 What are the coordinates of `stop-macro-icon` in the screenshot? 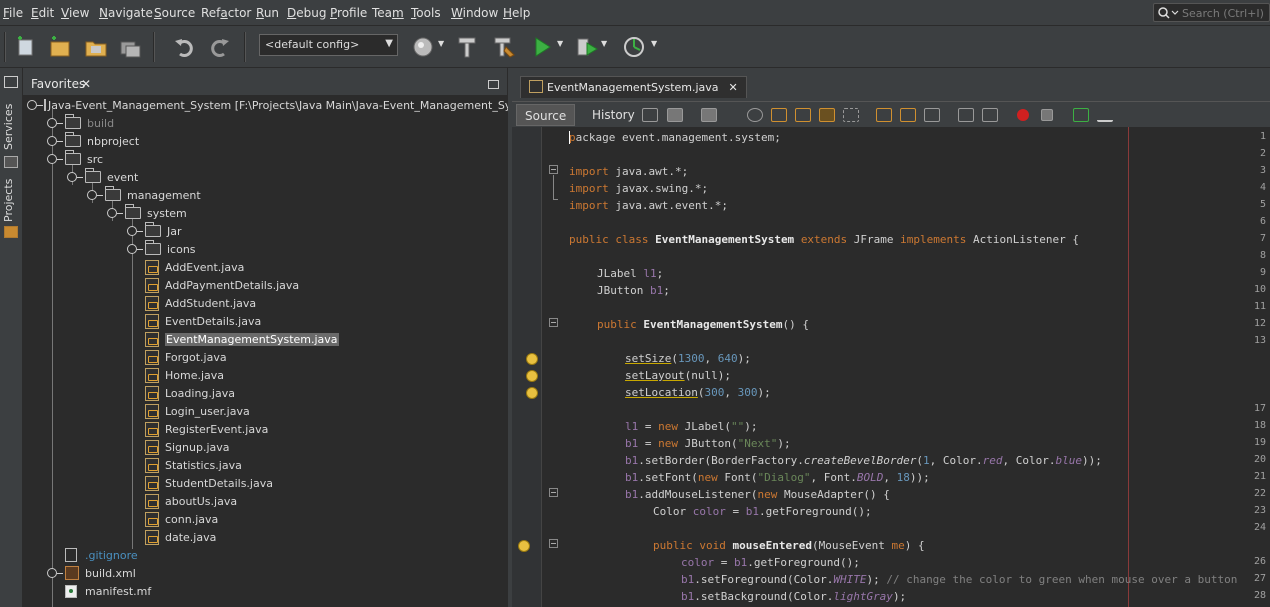 It's located at (1047, 115).